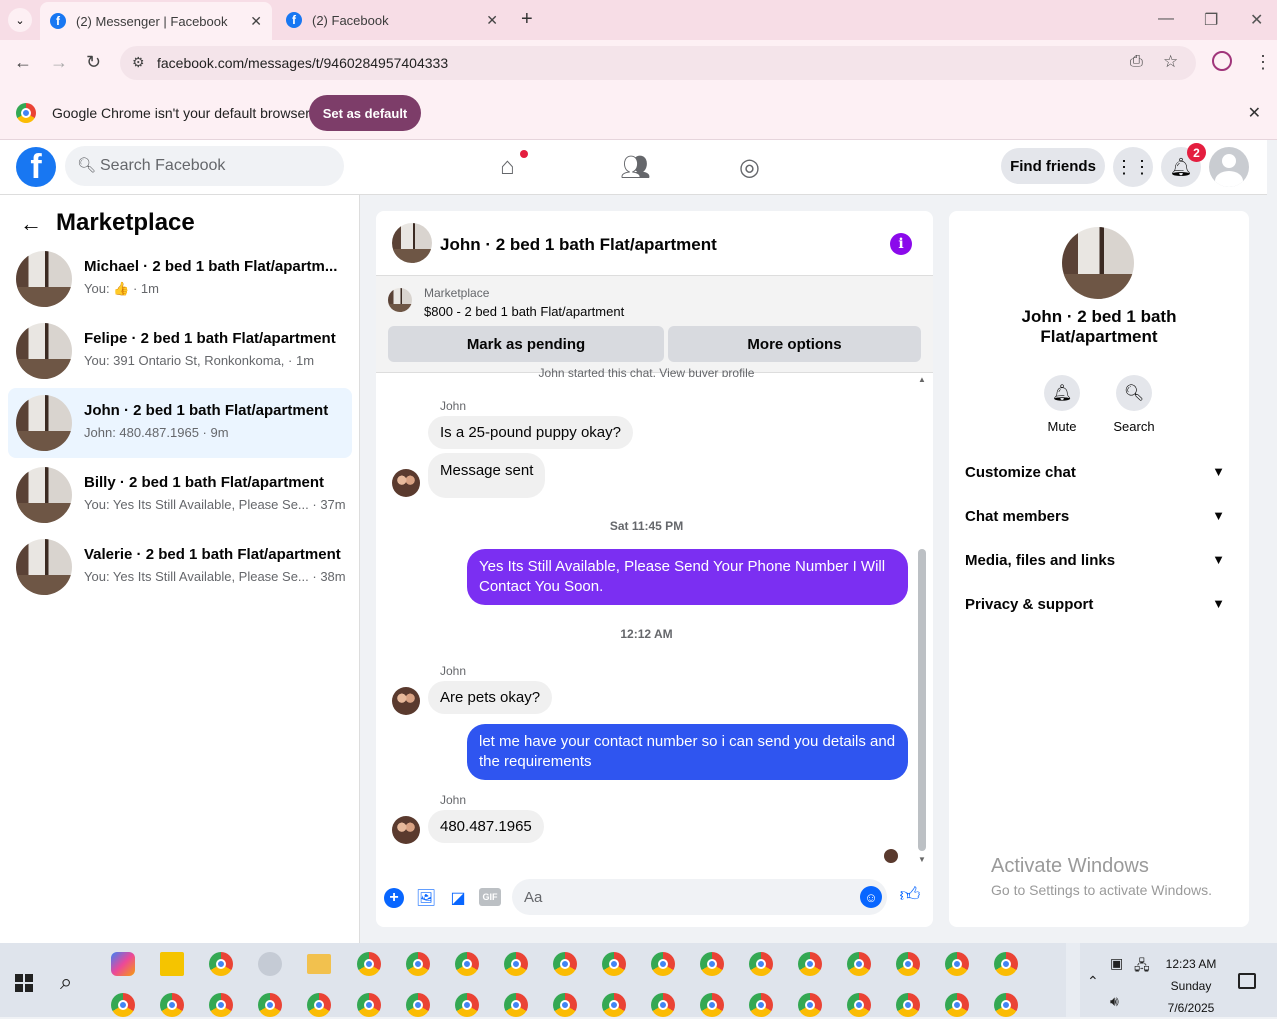 The width and height of the screenshot is (1277, 1019). What do you see at coordinates (1099, 608) in the screenshot?
I see `privacy-support-section: Privacy & support ▼` at bounding box center [1099, 608].